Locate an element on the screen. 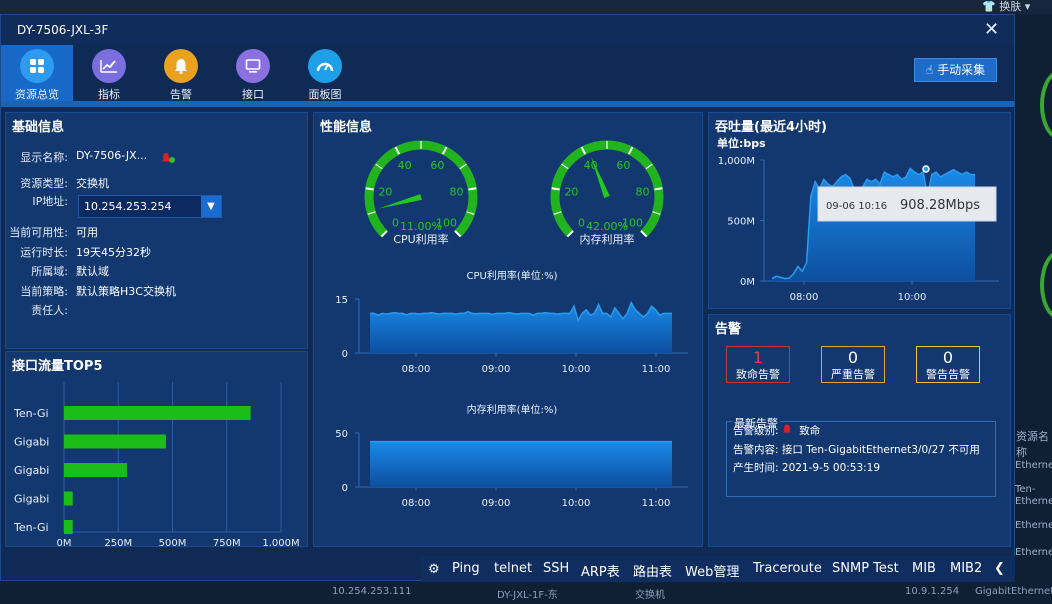  tab-label: 指标 is located at coordinates (109, 94).